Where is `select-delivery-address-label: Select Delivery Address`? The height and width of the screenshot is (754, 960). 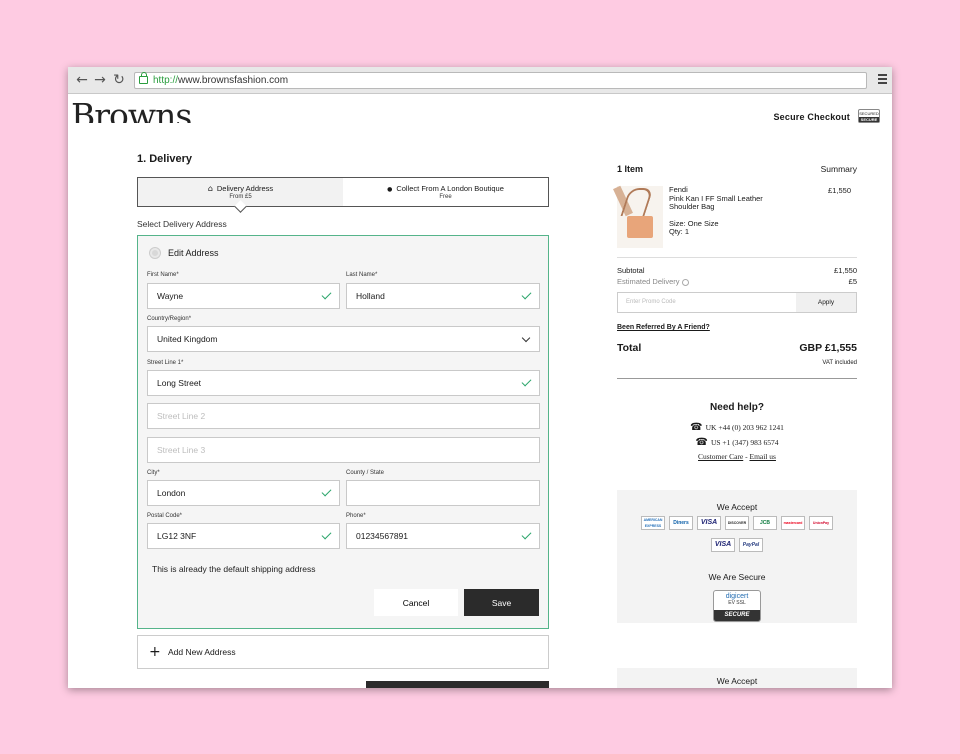
select-delivery-address-label: Select Delivery Address is located at coordinates (182, 224).